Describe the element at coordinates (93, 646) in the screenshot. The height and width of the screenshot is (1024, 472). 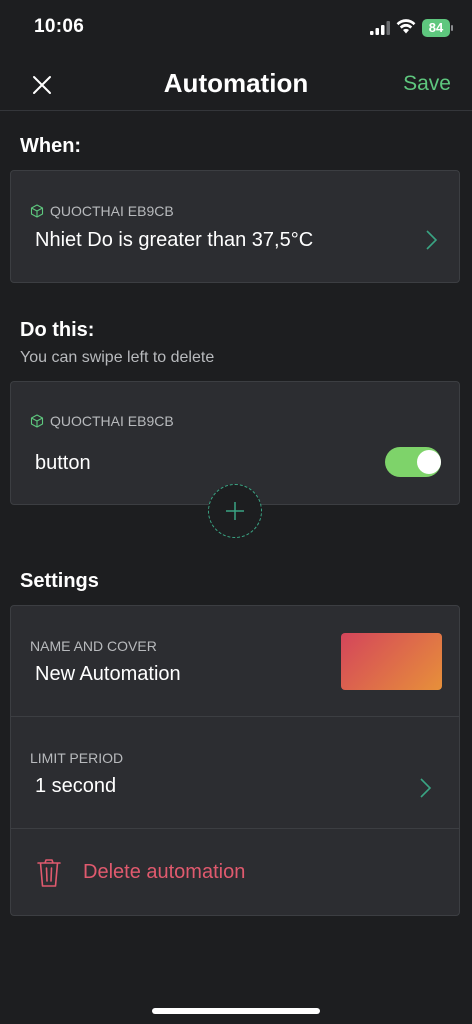
I see `name-cover-label: NAME AND COVER` at that location.